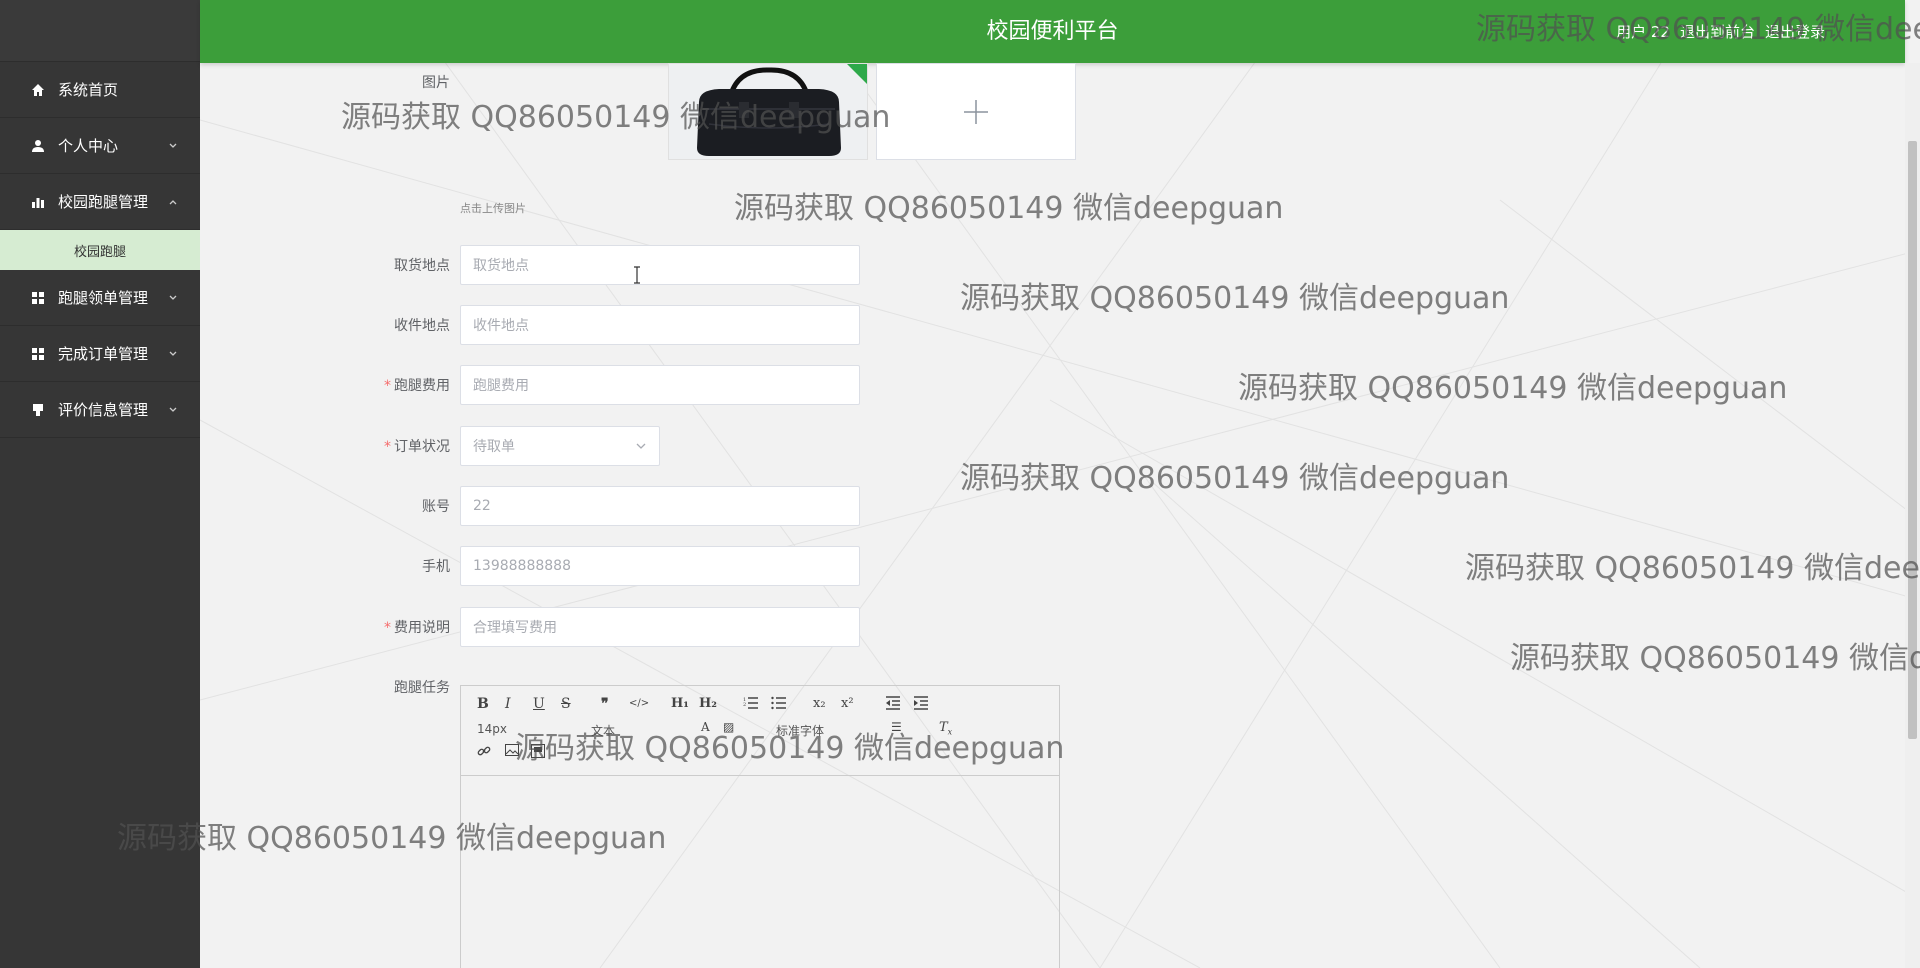 The image size is (1920, 968). I want to click on ordered-list-icon: 12, so click(750, 703).